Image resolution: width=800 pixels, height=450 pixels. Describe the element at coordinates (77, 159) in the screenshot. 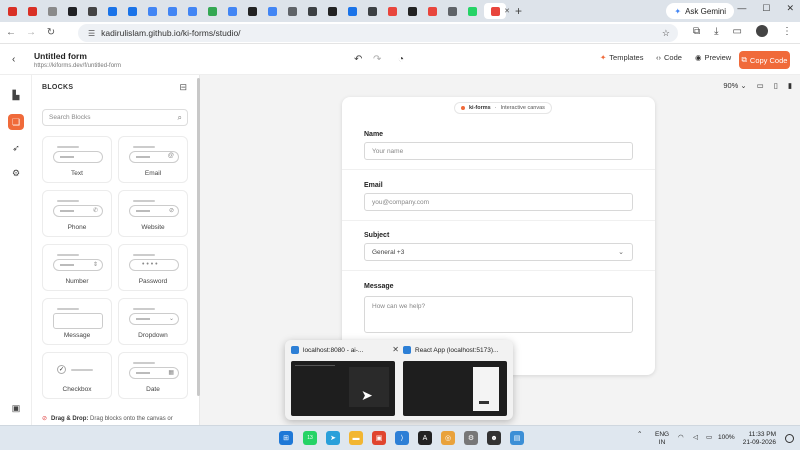

I see `block-text: Text` at that location.